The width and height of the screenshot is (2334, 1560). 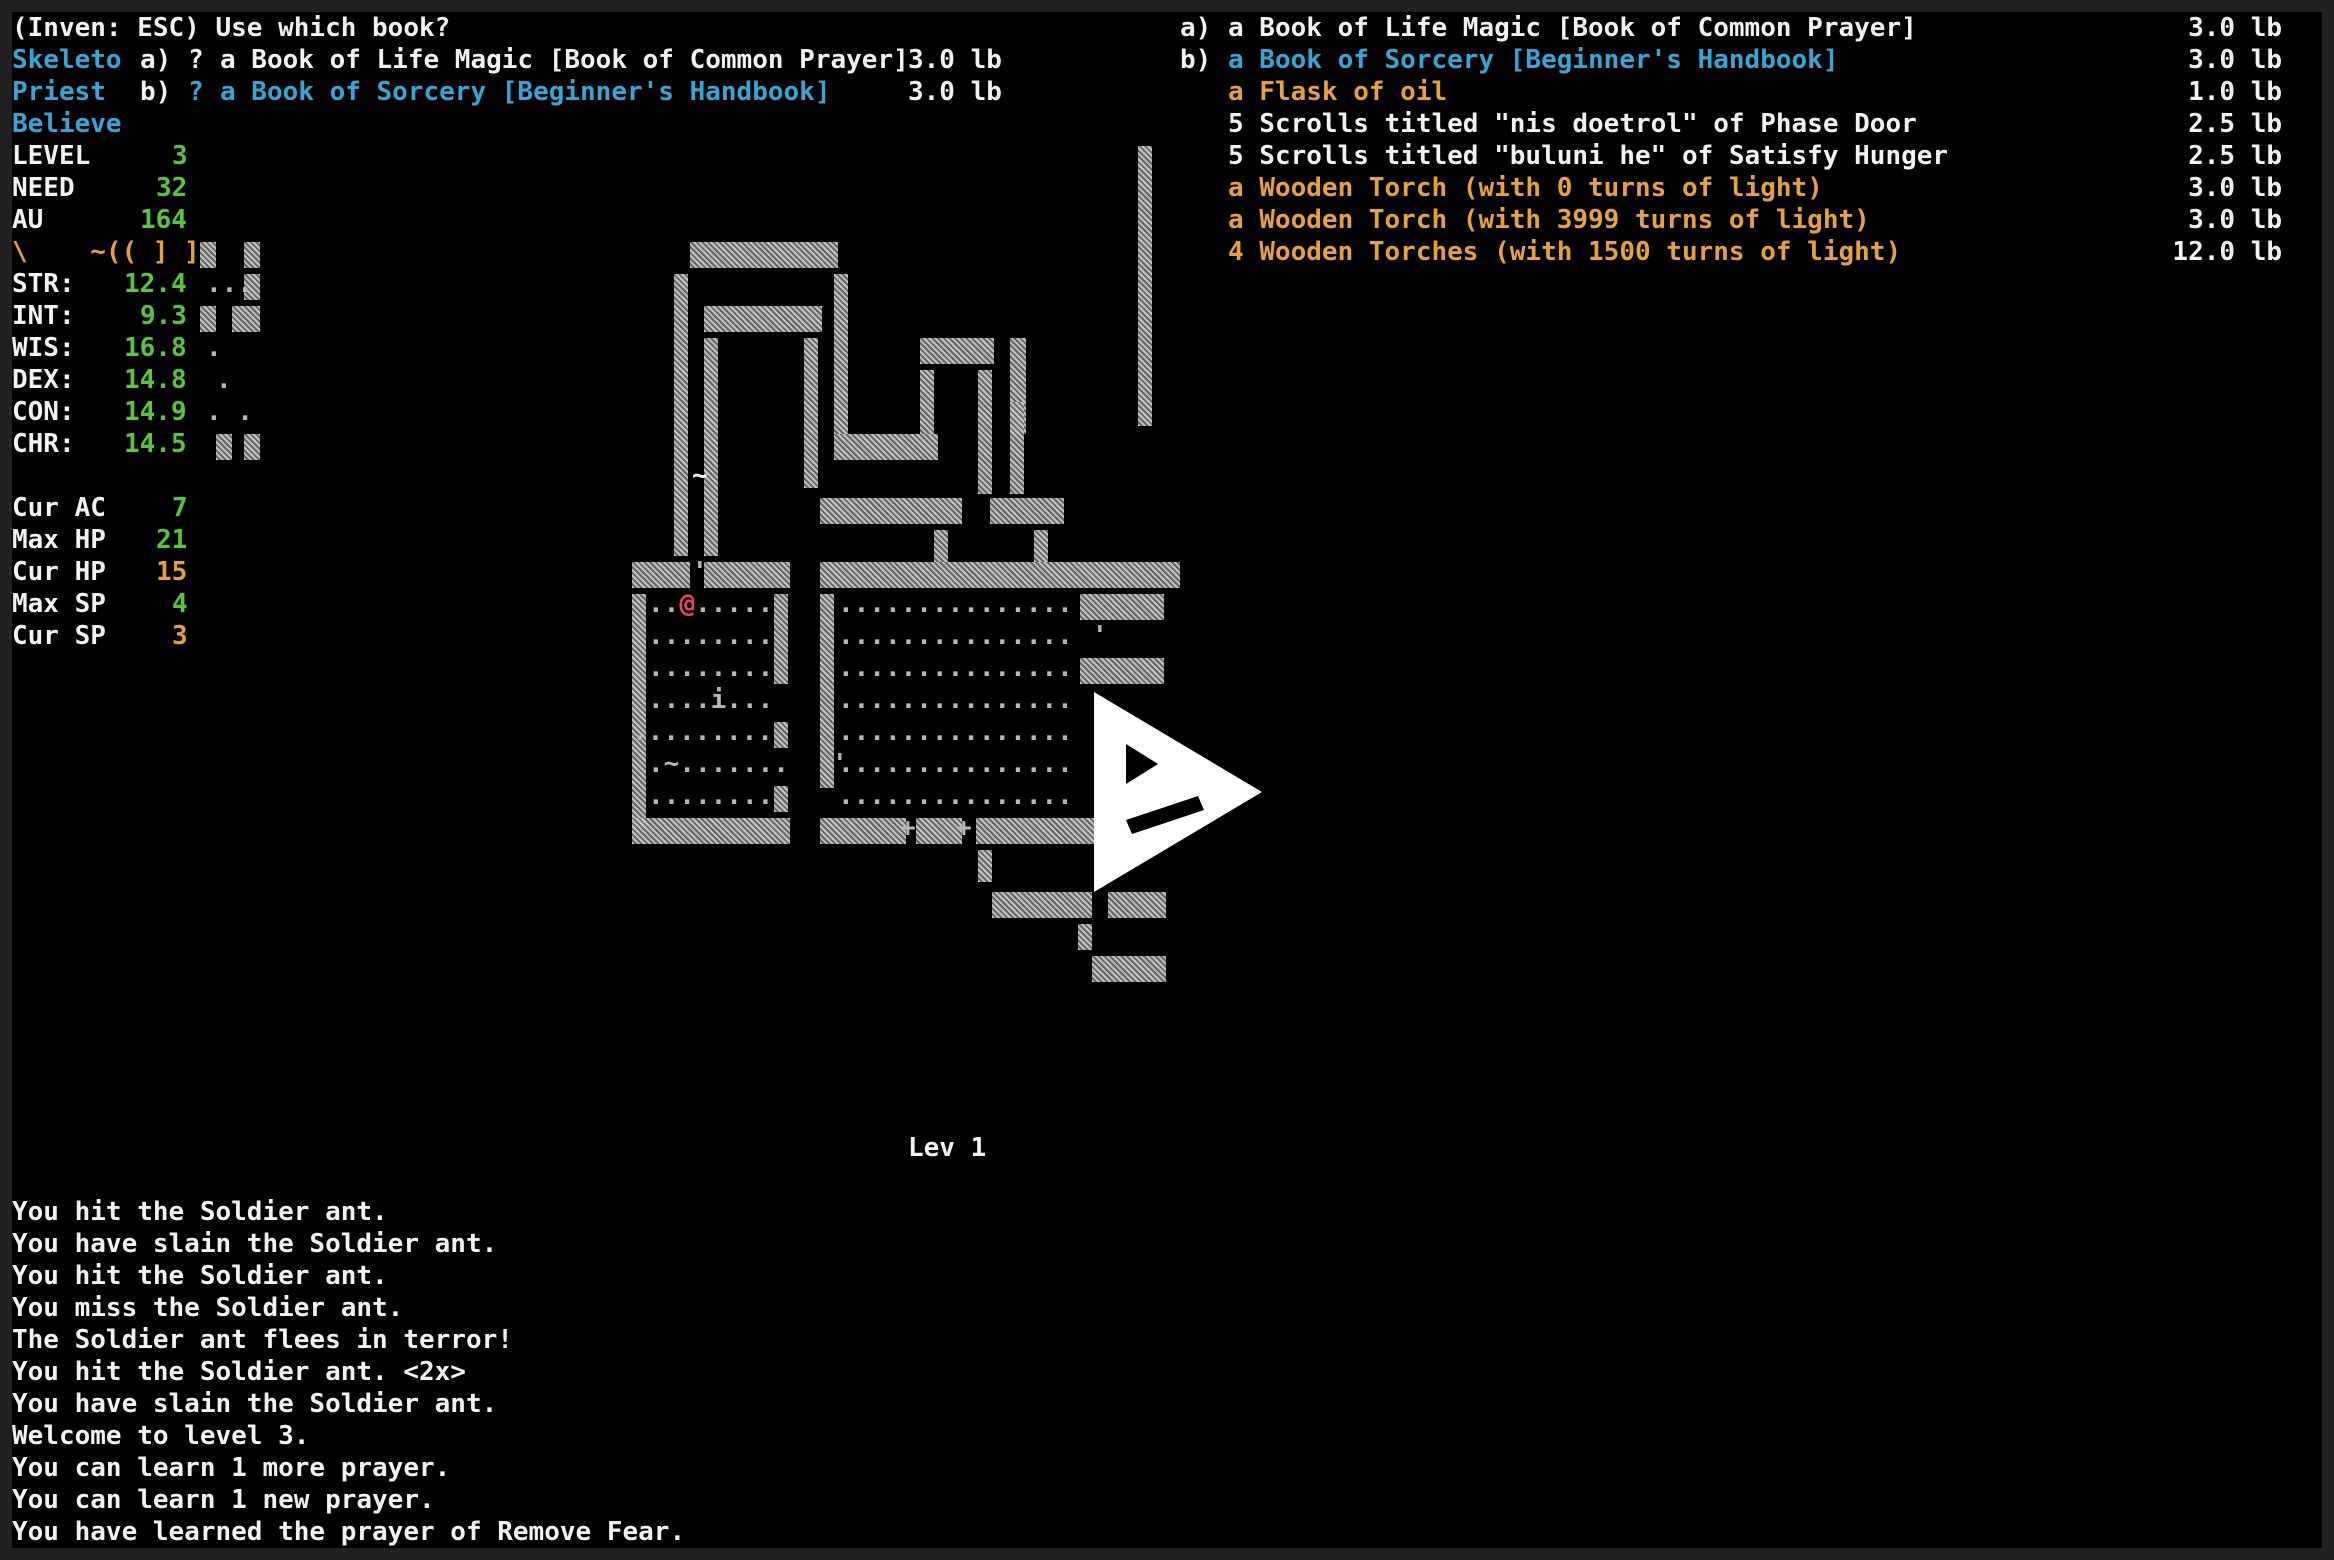 I want to click on stat-value-dex: 14.8, so click(x=155, y=380).